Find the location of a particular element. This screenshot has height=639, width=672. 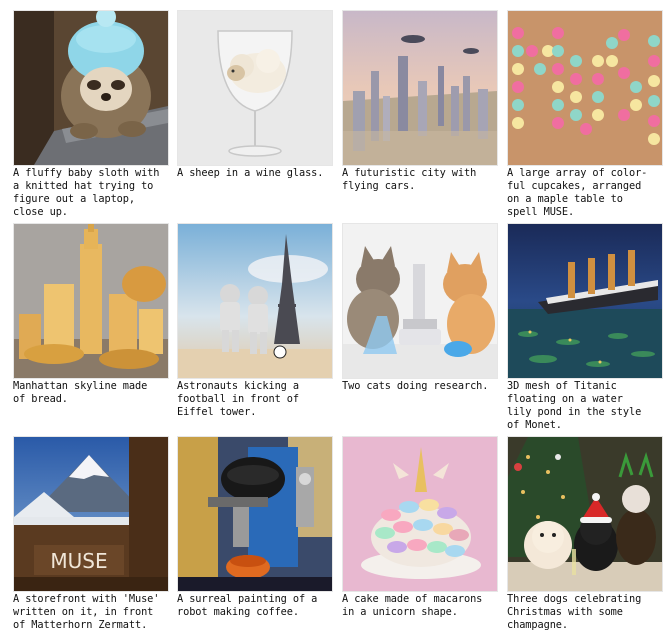

grid-cell-bread: Manhattan skyline made of bread. is located at coordinates (91, 314).